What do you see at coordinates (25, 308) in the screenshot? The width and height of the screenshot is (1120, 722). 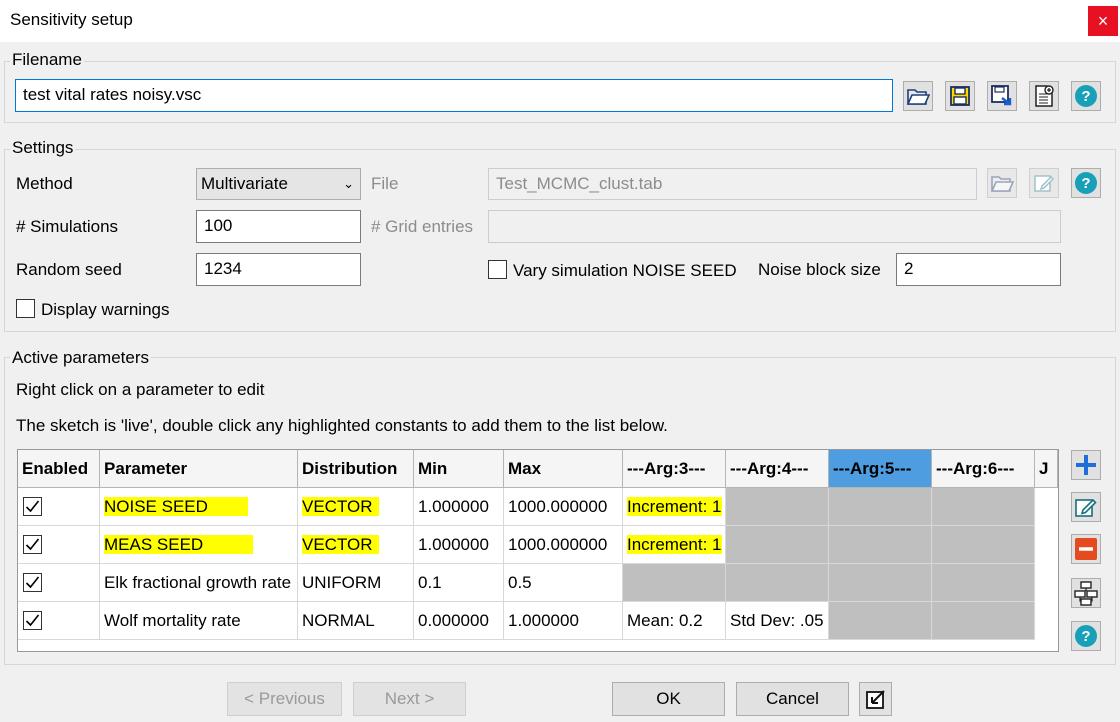 I see `display-warnings-checkbox` at bounding box center [25, 308].